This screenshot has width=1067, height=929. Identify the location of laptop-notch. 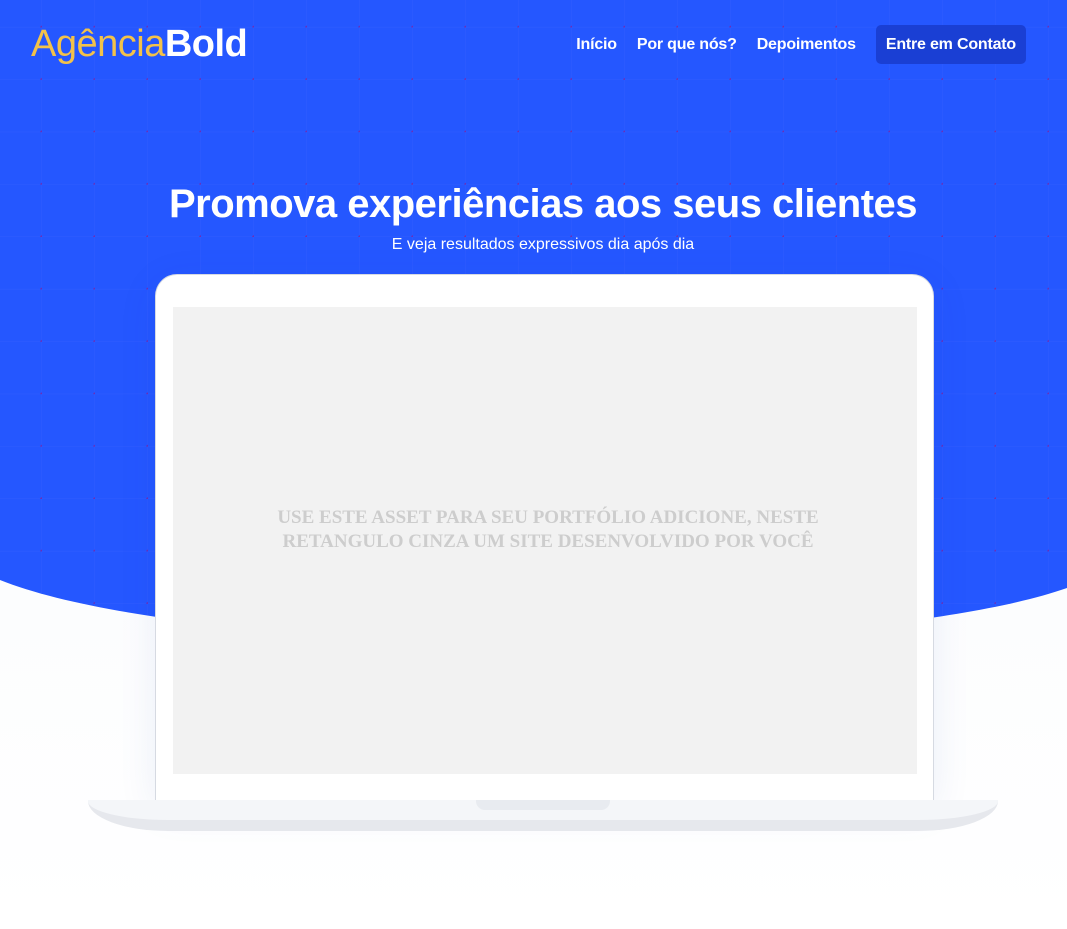
(543, 805).